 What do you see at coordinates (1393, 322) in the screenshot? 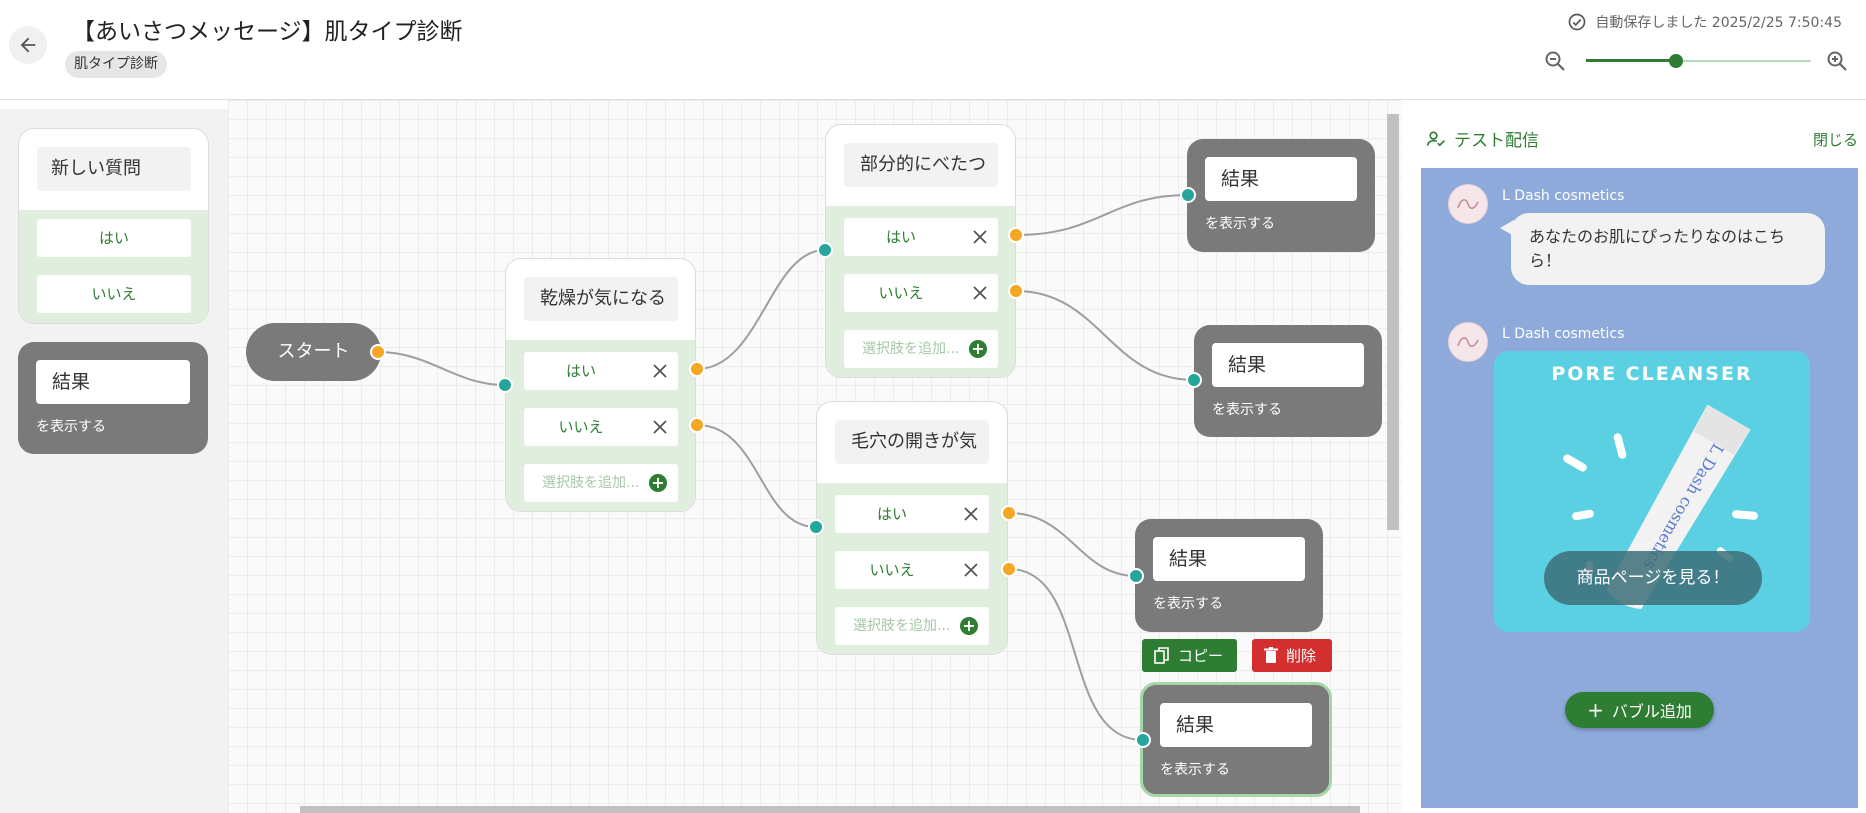
I see `vertical-scroll-thumb` at bounding box center [1393, 322].